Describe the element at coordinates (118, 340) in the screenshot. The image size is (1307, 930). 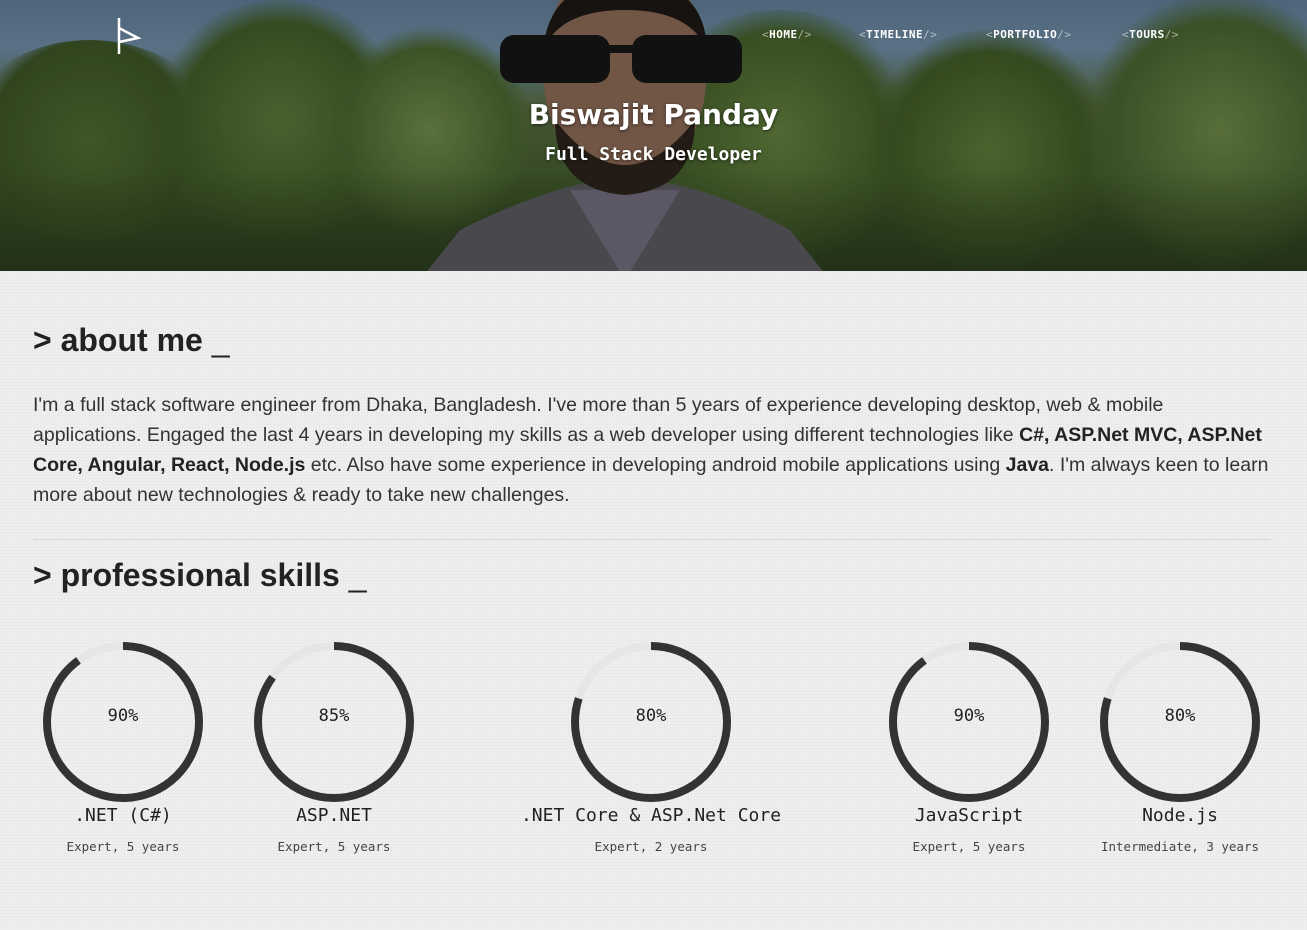
I see `about-title-text: > about me` at that location.